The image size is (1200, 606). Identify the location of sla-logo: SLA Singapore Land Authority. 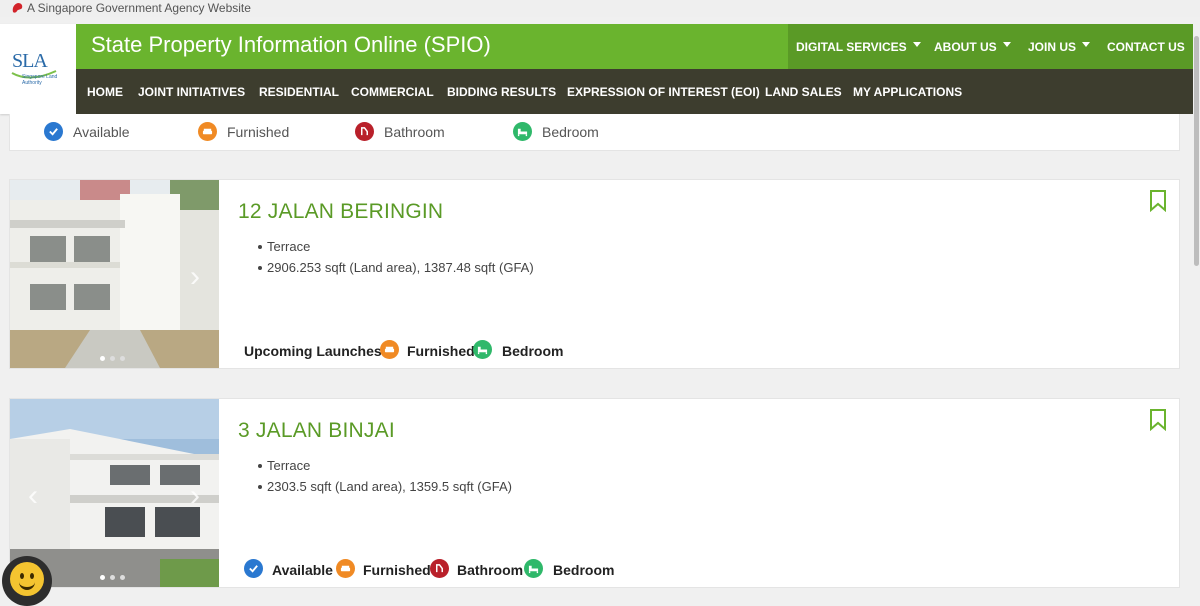
(38, 69).